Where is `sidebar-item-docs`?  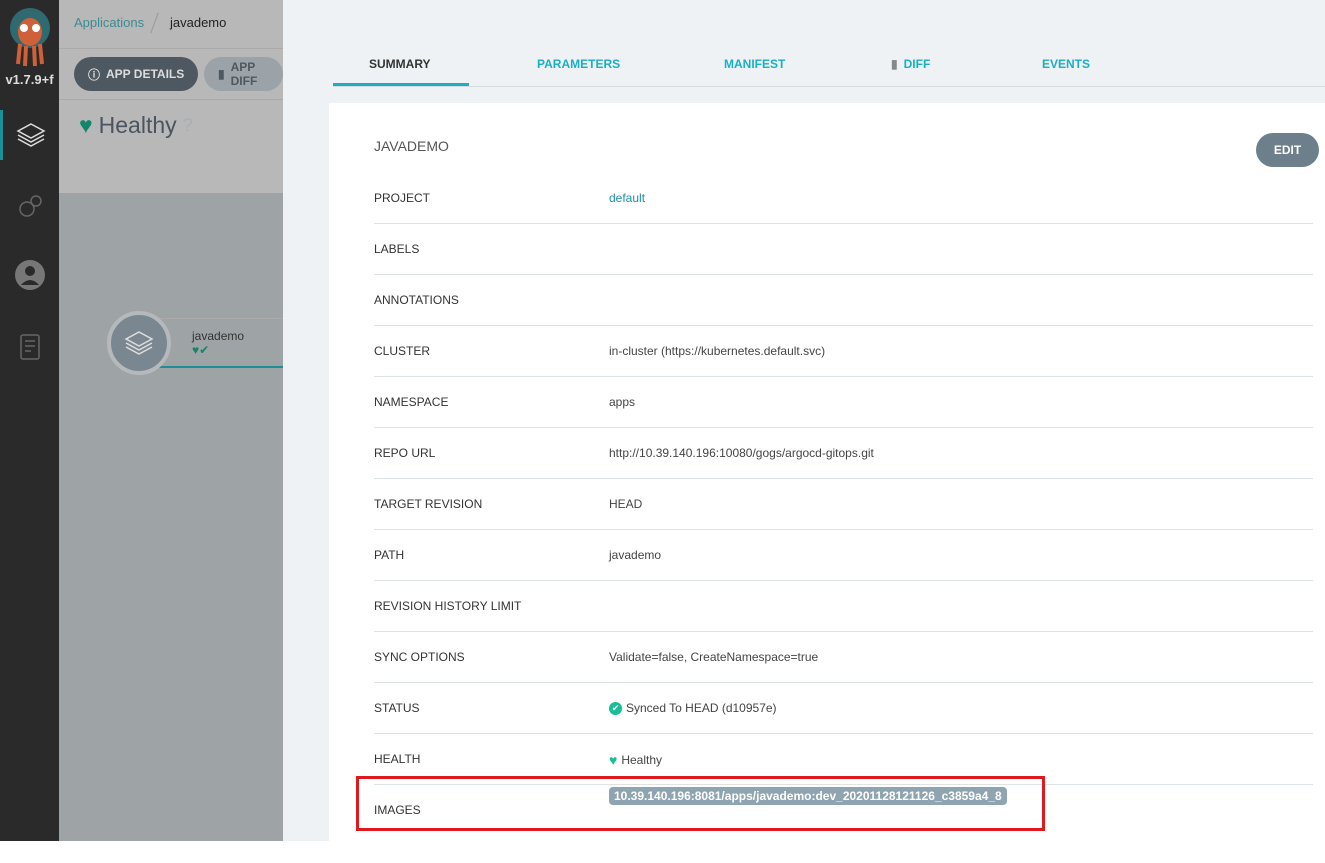 sidebar-item-docs is located at coordinates (29, 347).